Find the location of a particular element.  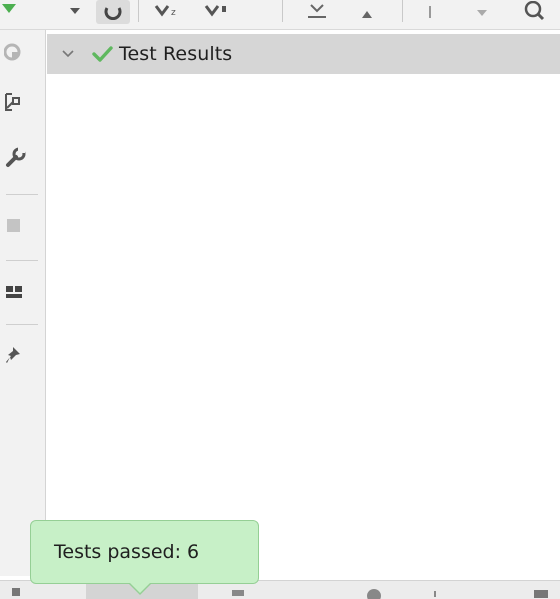

expand-all-icon is located at coordinates (317, 12).